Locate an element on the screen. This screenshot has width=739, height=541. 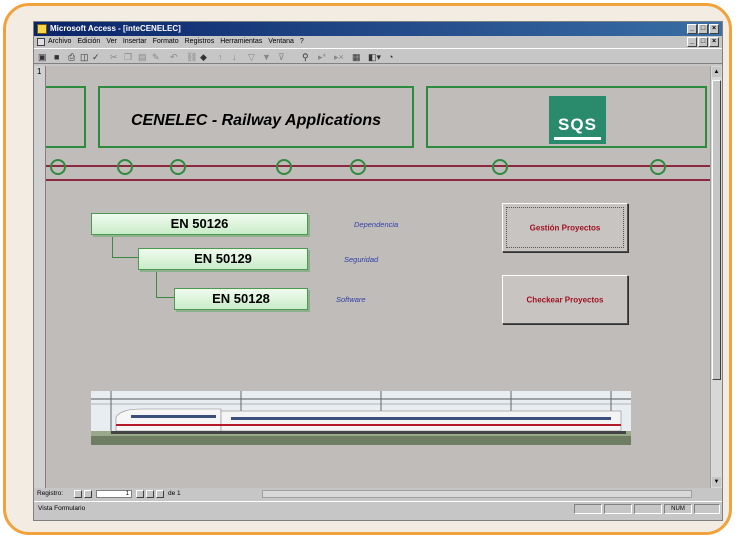
record-selector-mark: 1 is located at coordinates (39, 71).